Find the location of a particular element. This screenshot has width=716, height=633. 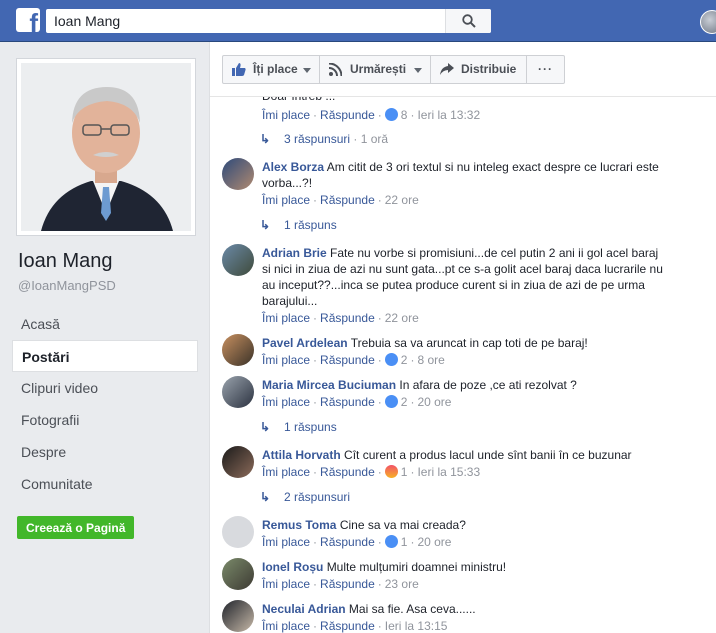

rss-icon is located at coordinates (335, 69).